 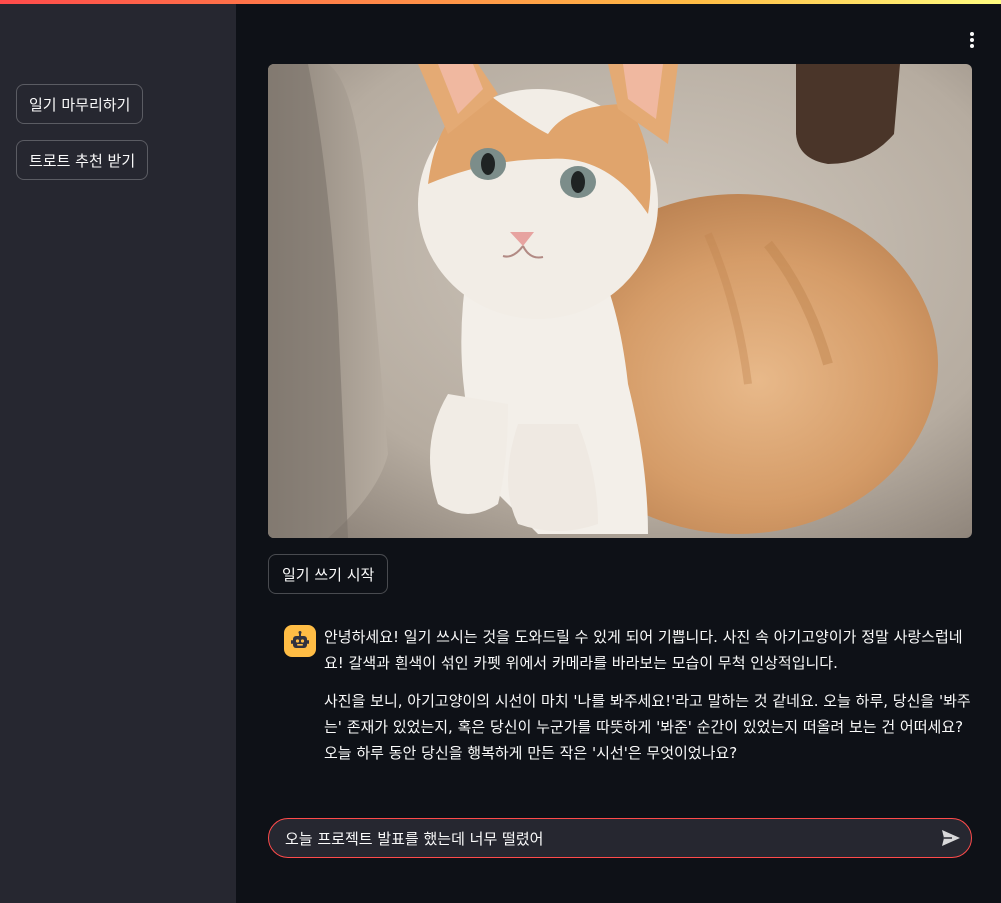 What do you see at coordinates (82, 160) in the screenshot?
I see `trot-recommend-button: 트로트 추천 받기` at bounding box center [82, 160].